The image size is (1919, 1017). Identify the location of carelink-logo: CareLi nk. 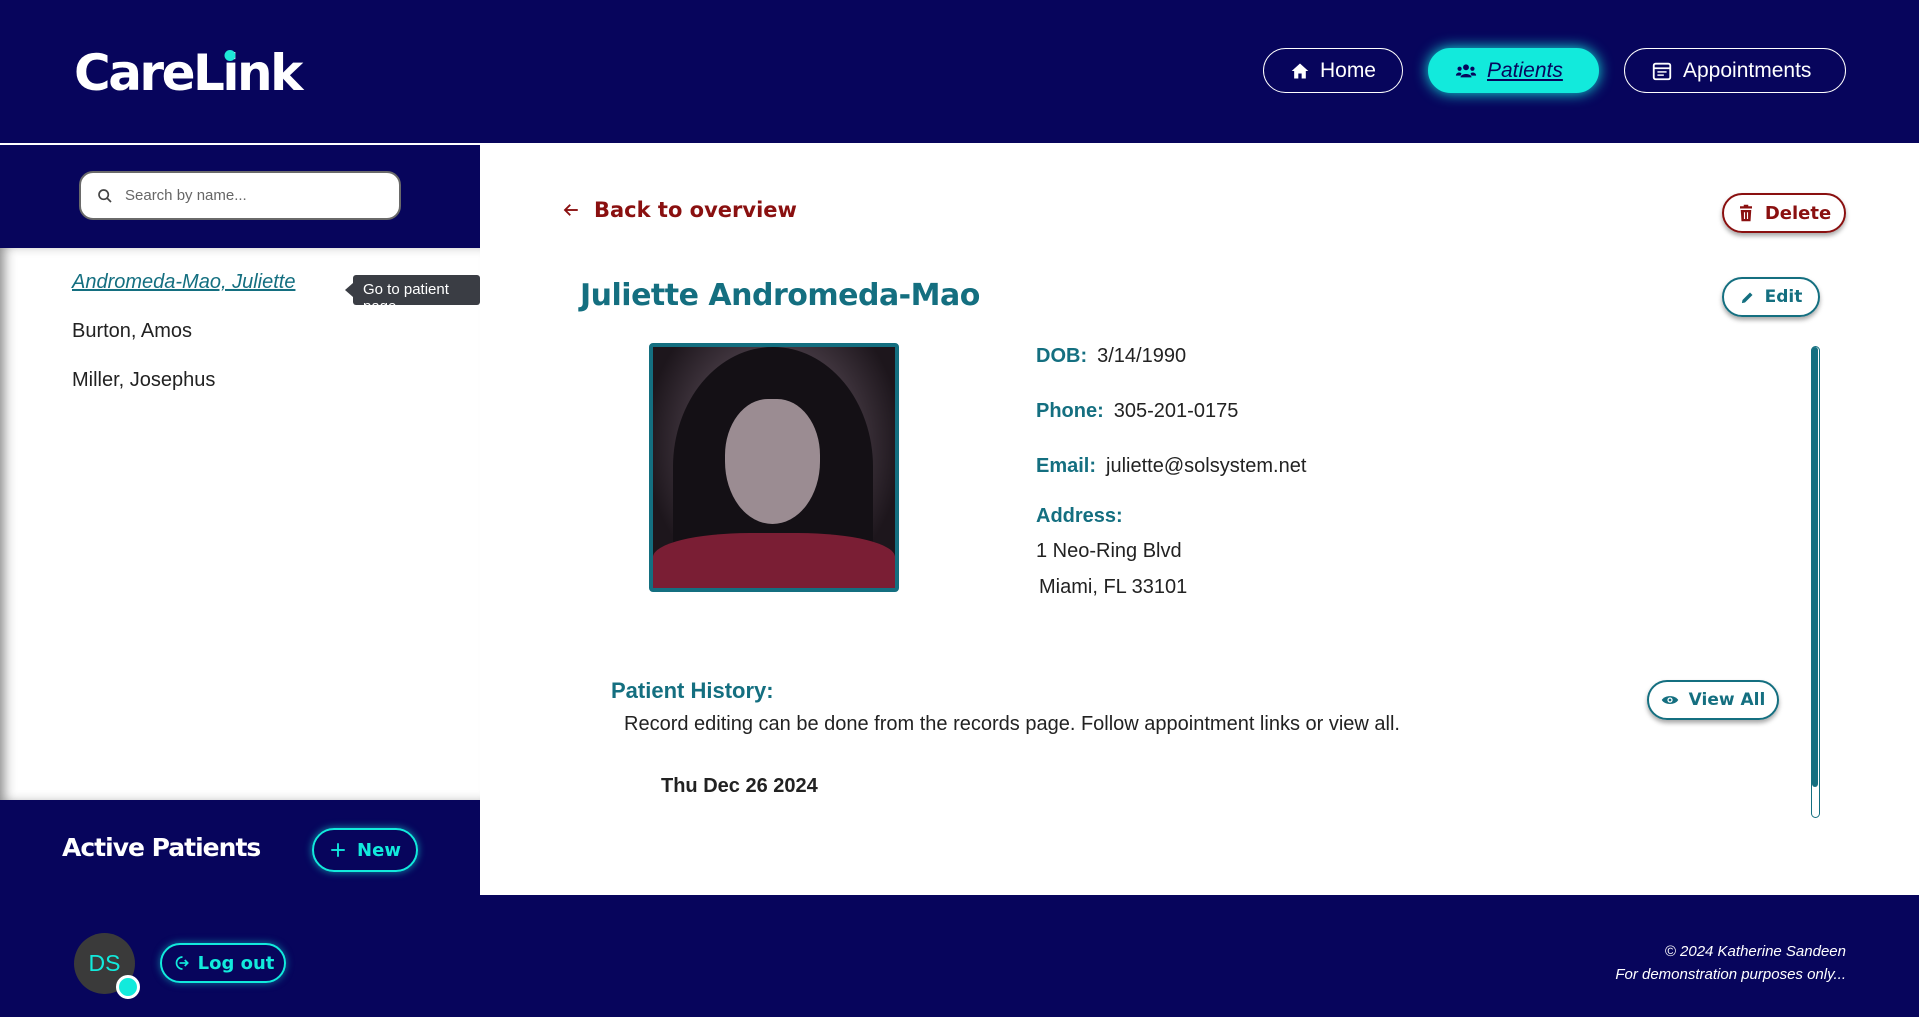
(188, 73).